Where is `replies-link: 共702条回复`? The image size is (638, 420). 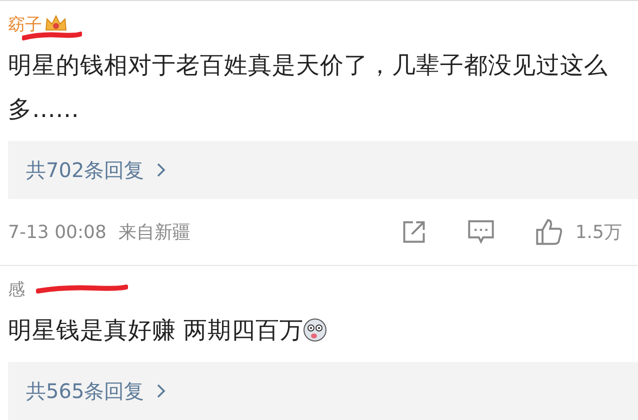
replies-link: 共702条回复 is located at coordinates (323, 170).